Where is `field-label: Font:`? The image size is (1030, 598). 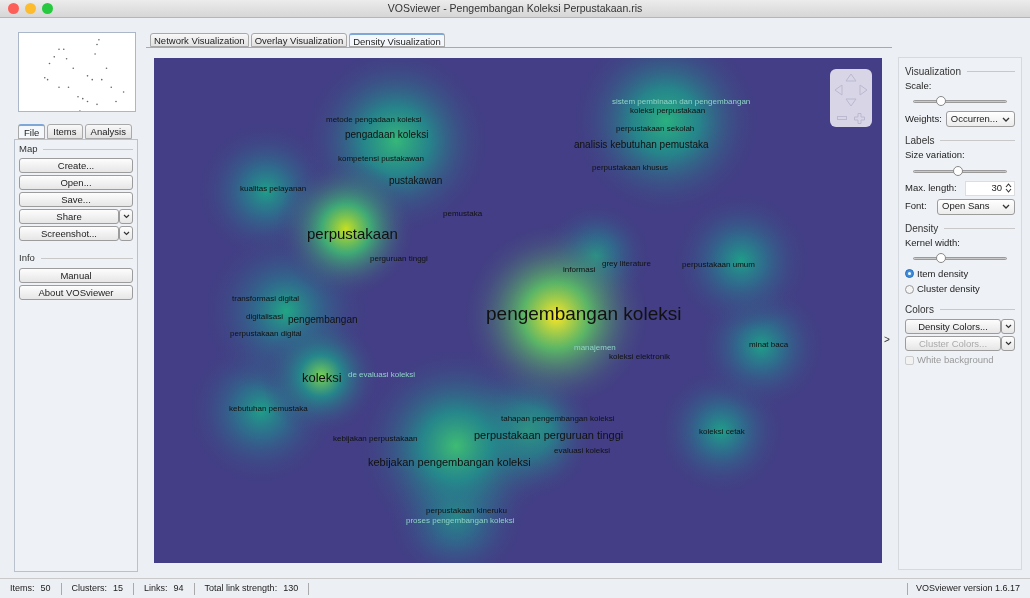
field-label: Font: is located at coordinates (916, 206).